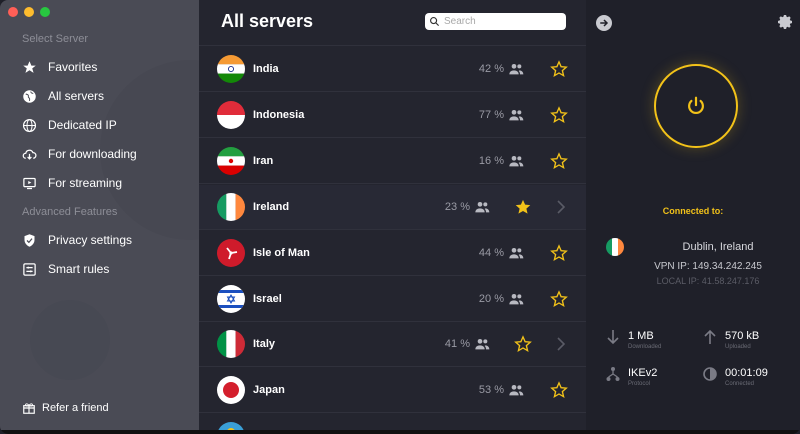 The image size is (800, 434). I want to click on time-label: Connected, so click(740, 384).